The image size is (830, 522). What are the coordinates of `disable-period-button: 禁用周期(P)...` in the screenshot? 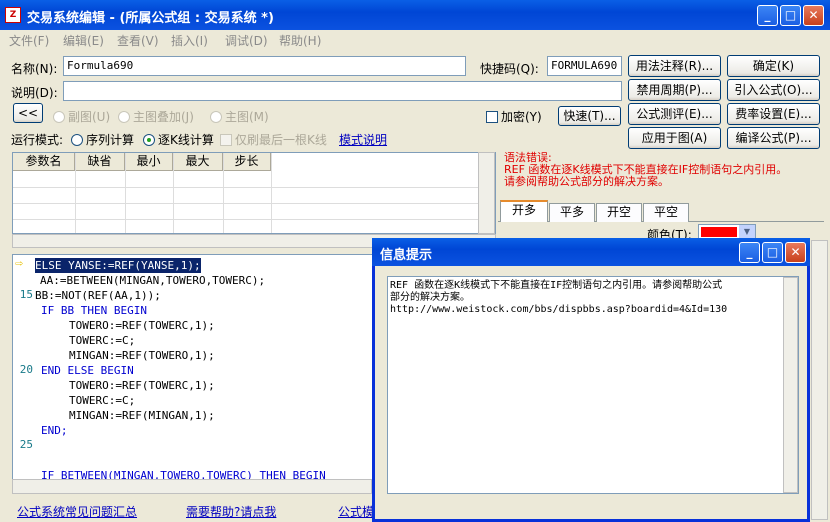 It's located at (674, 90).